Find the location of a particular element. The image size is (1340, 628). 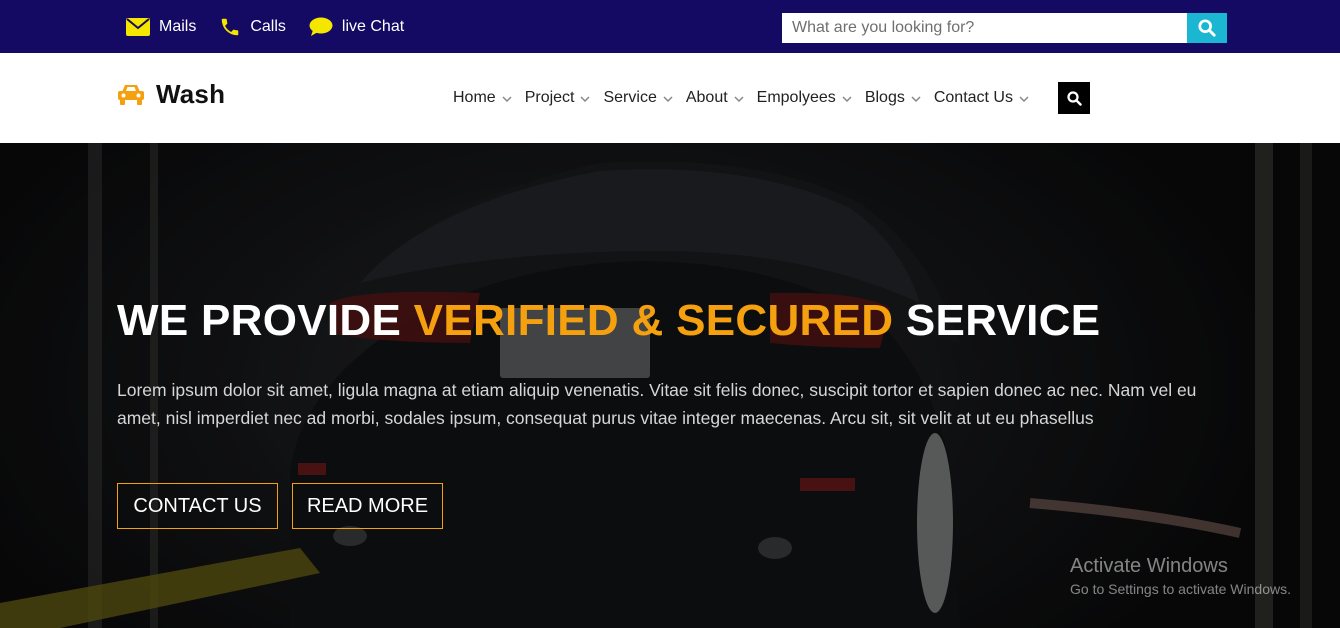

contact-links: Mails Calls live Chat is located at coordinates (276, 26).